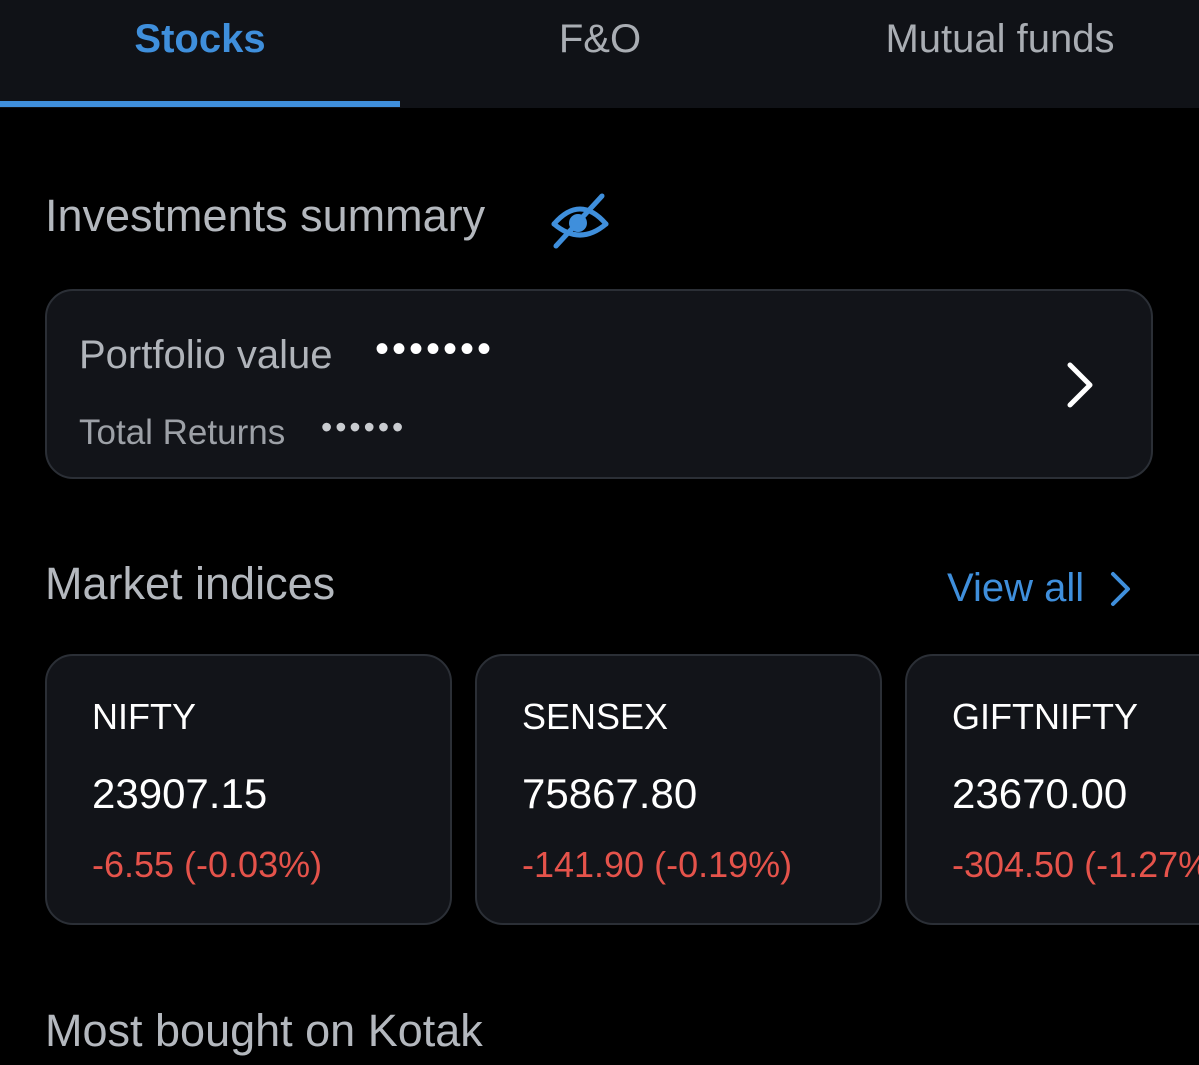 This screenshot has width=1199, height=1065. I want to click on active-tab-indicator, so click(200, 104).